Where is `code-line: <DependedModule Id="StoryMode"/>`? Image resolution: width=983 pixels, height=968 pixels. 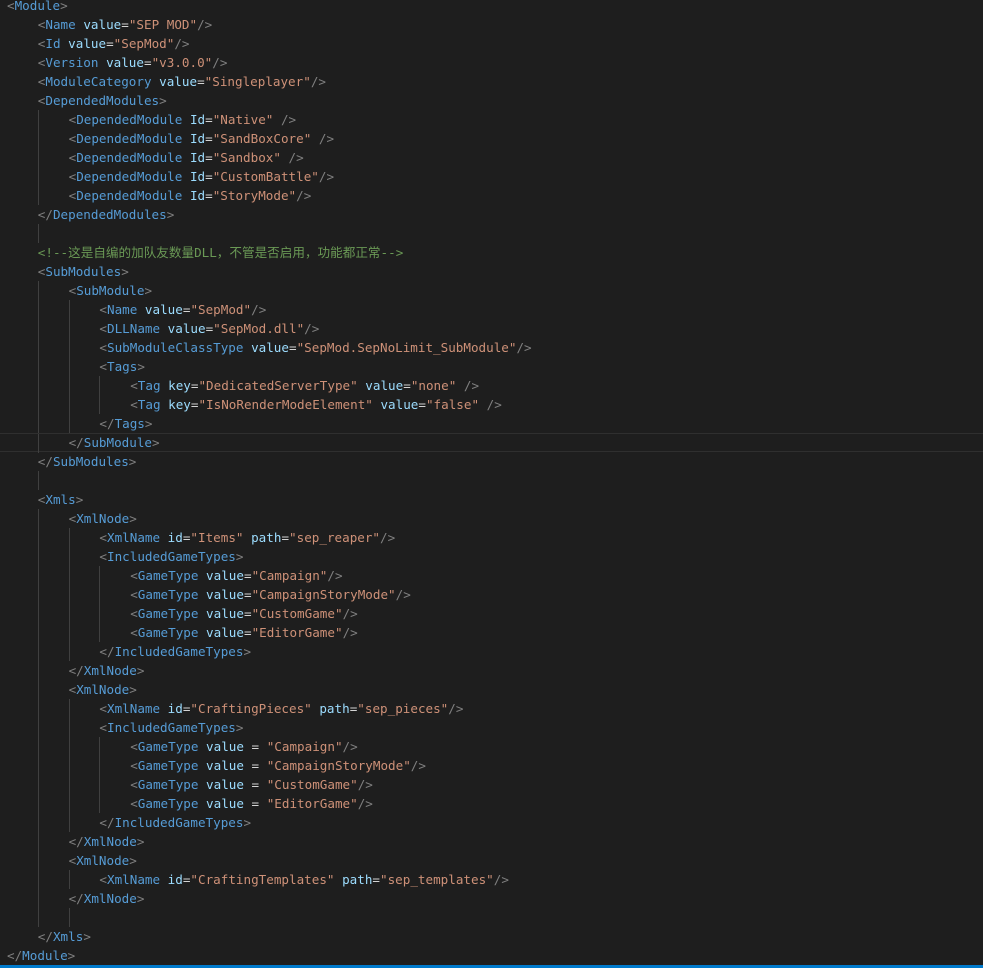 code-line: <DependedModule Id="StoryMode"/> is located at coordinates (491, 195).